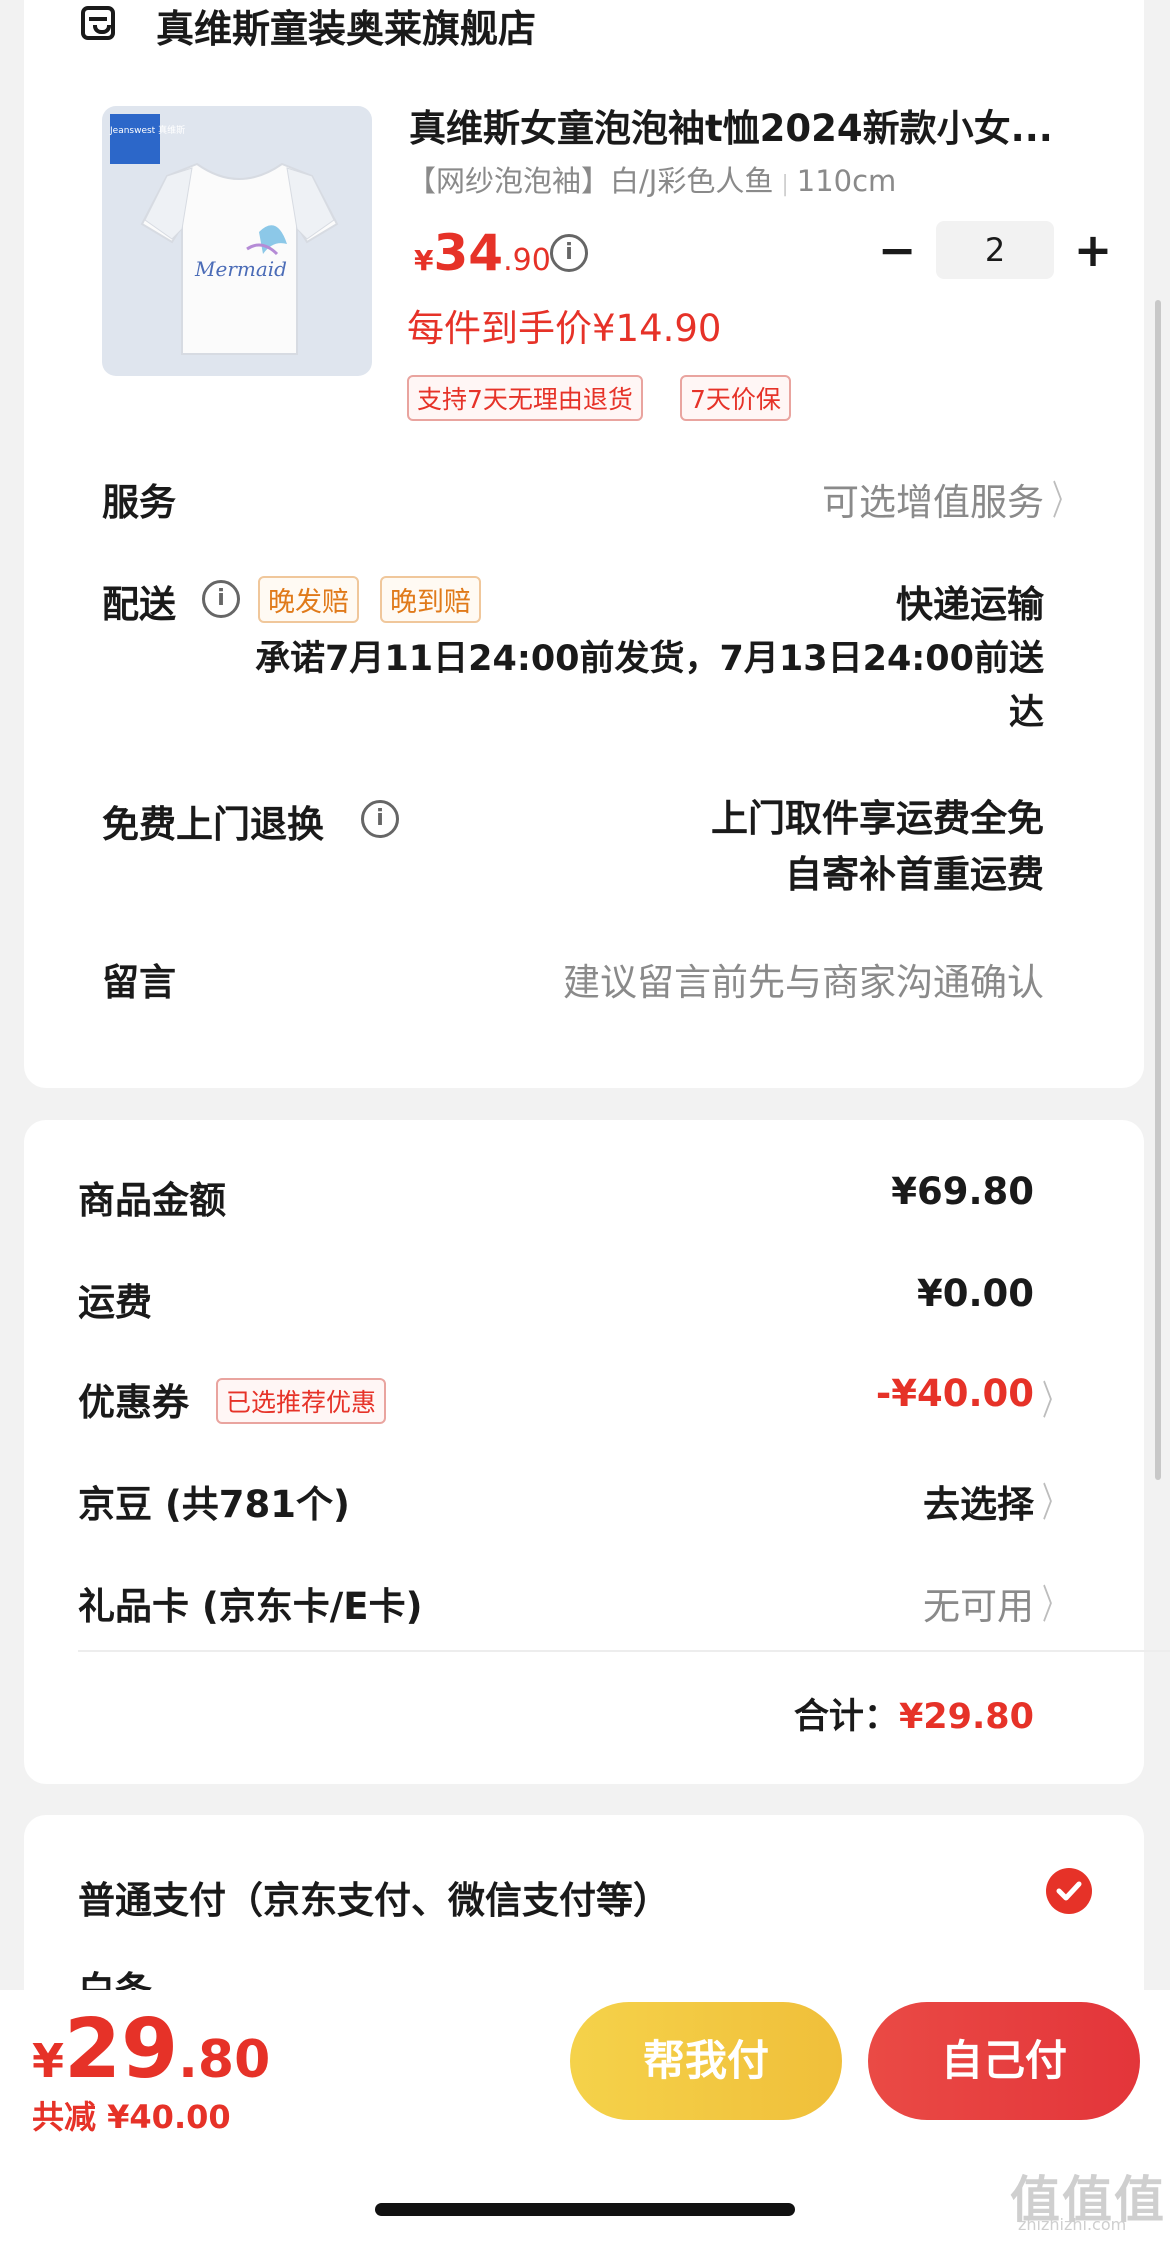 The image size is (1170, 2244). Describe the element at coordinates (214, 1504) in the screenshot. I see `jingdou-label: 京豆 (共781个)` at that location.